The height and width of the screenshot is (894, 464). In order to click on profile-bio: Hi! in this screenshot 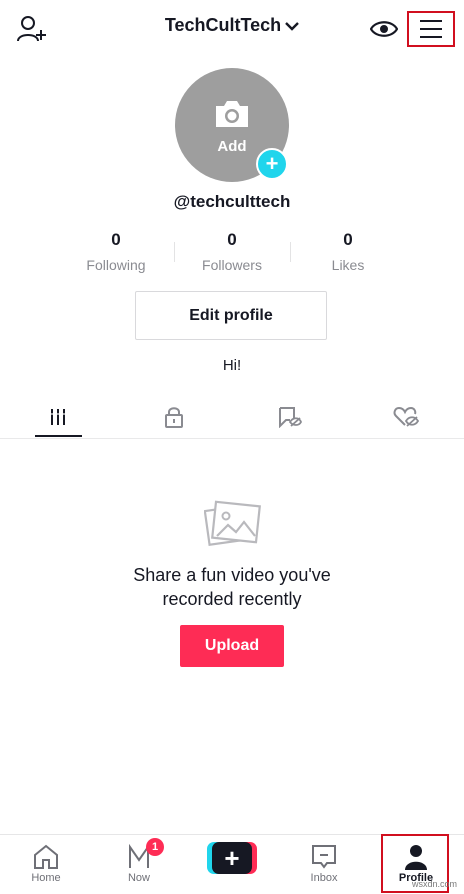, I will do `click(232, 365)`.